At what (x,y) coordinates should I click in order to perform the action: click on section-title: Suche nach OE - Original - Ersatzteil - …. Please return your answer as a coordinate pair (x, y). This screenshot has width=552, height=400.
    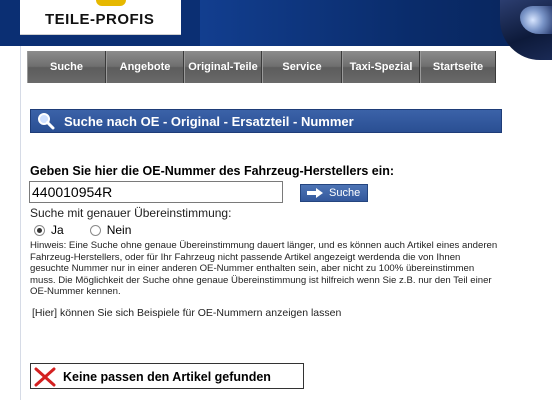
    Looking at the image, I should click on (209, 121).